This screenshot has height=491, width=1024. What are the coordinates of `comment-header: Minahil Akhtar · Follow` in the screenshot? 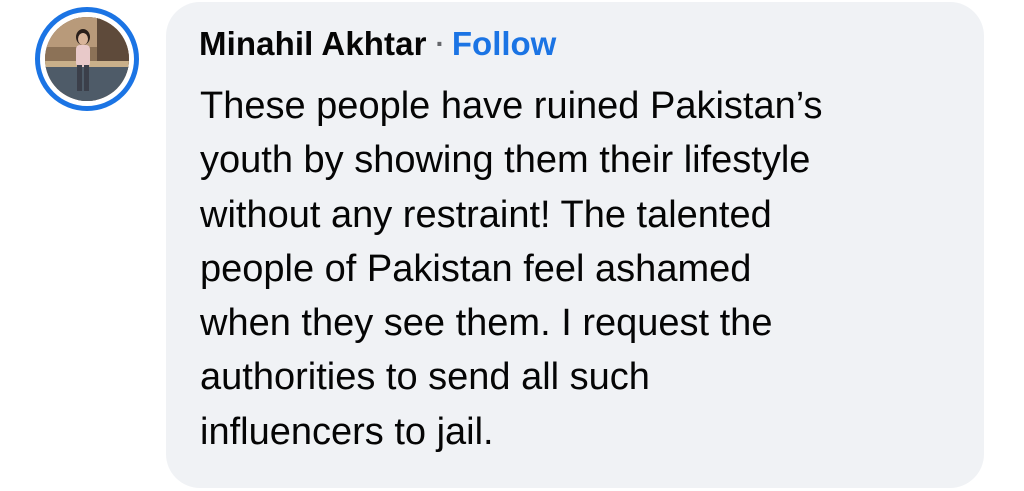 It's located at (377, 44).